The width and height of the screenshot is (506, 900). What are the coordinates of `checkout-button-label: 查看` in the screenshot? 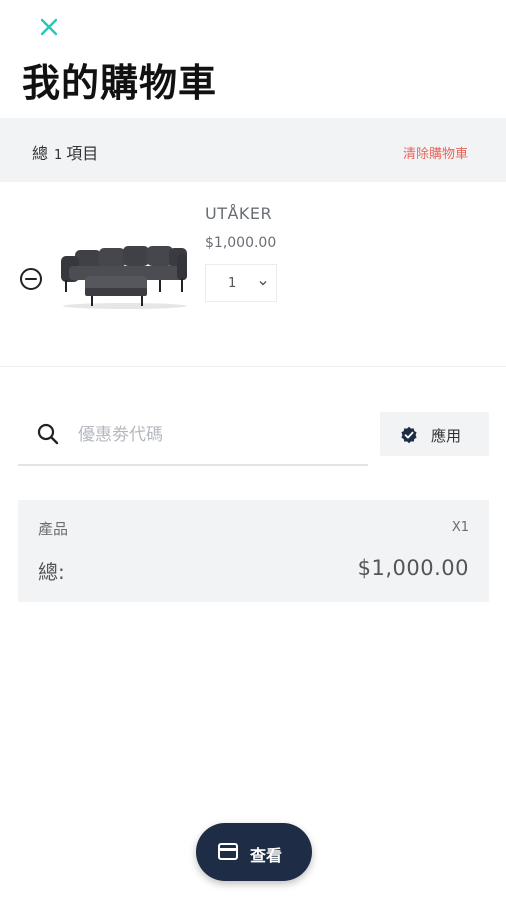 It's located at (266, 855).